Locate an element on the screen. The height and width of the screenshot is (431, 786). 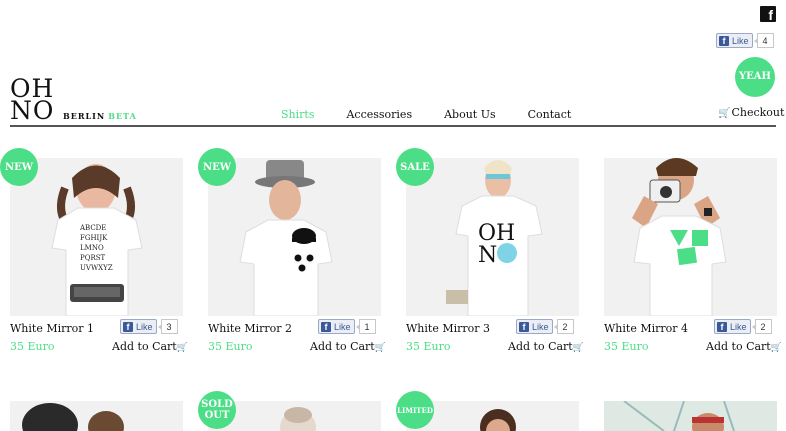
product-badge-1: NEW is located at coordinates (19, 167).